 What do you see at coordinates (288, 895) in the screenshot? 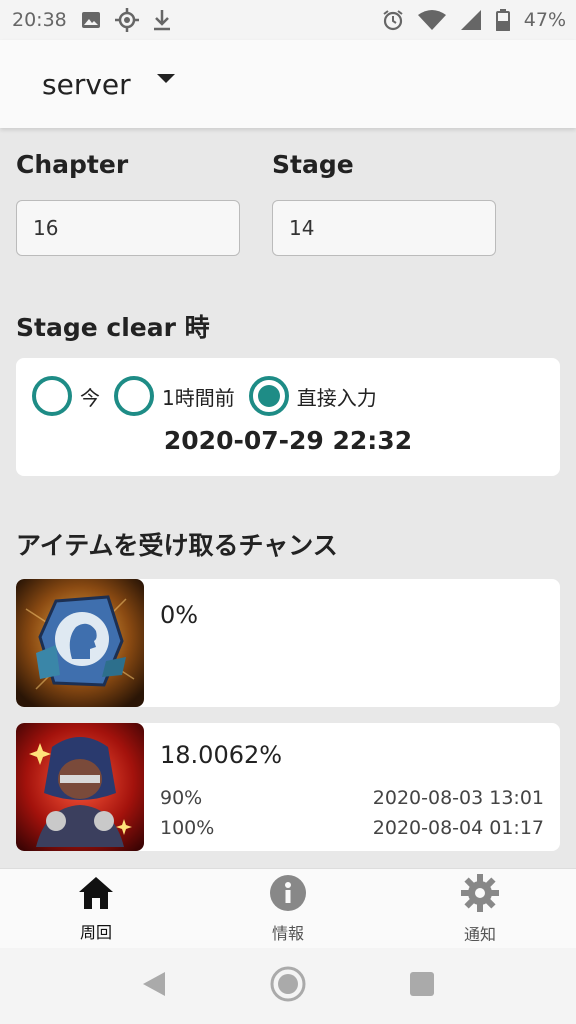
I see `info-icon` at bounding box center [288, 895].